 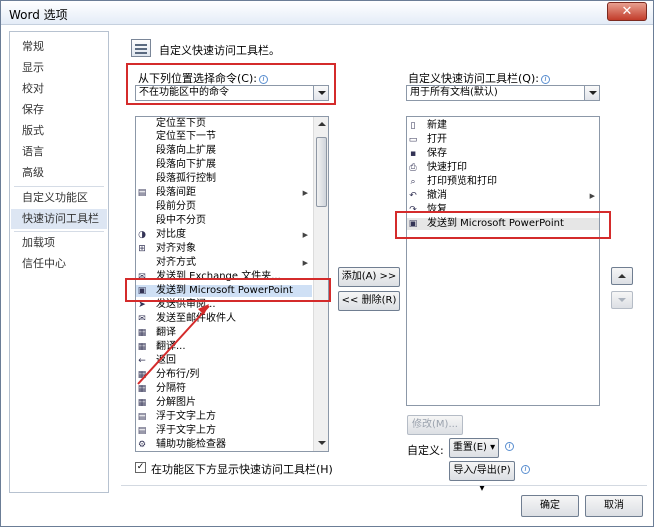 I want to click on list-item-label: 恢复, so click(x=437, y=209).